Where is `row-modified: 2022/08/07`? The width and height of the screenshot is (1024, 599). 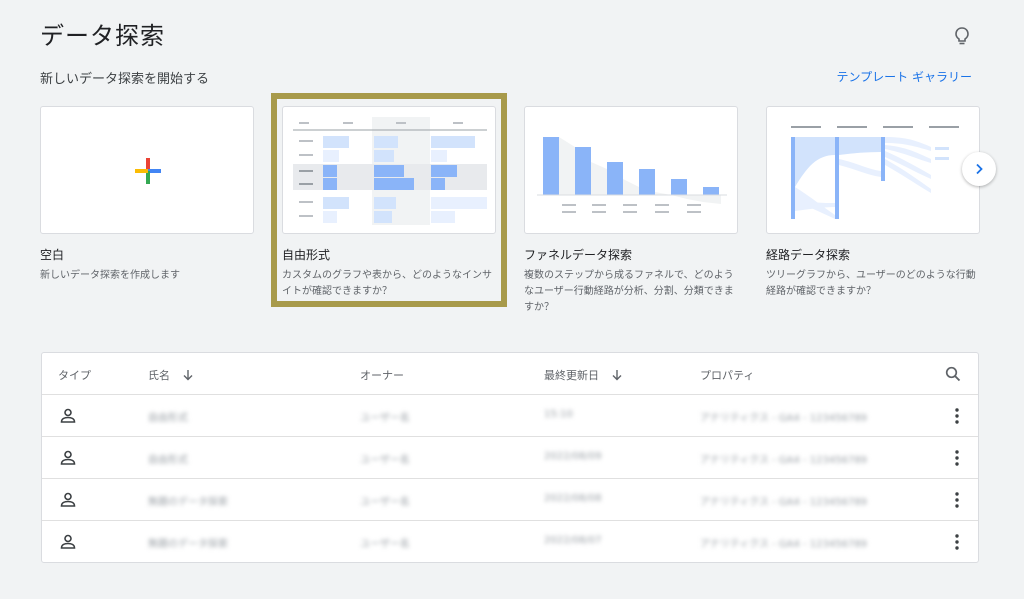 row-modified: 2022/08/07 is located at coordinates (573, 540).